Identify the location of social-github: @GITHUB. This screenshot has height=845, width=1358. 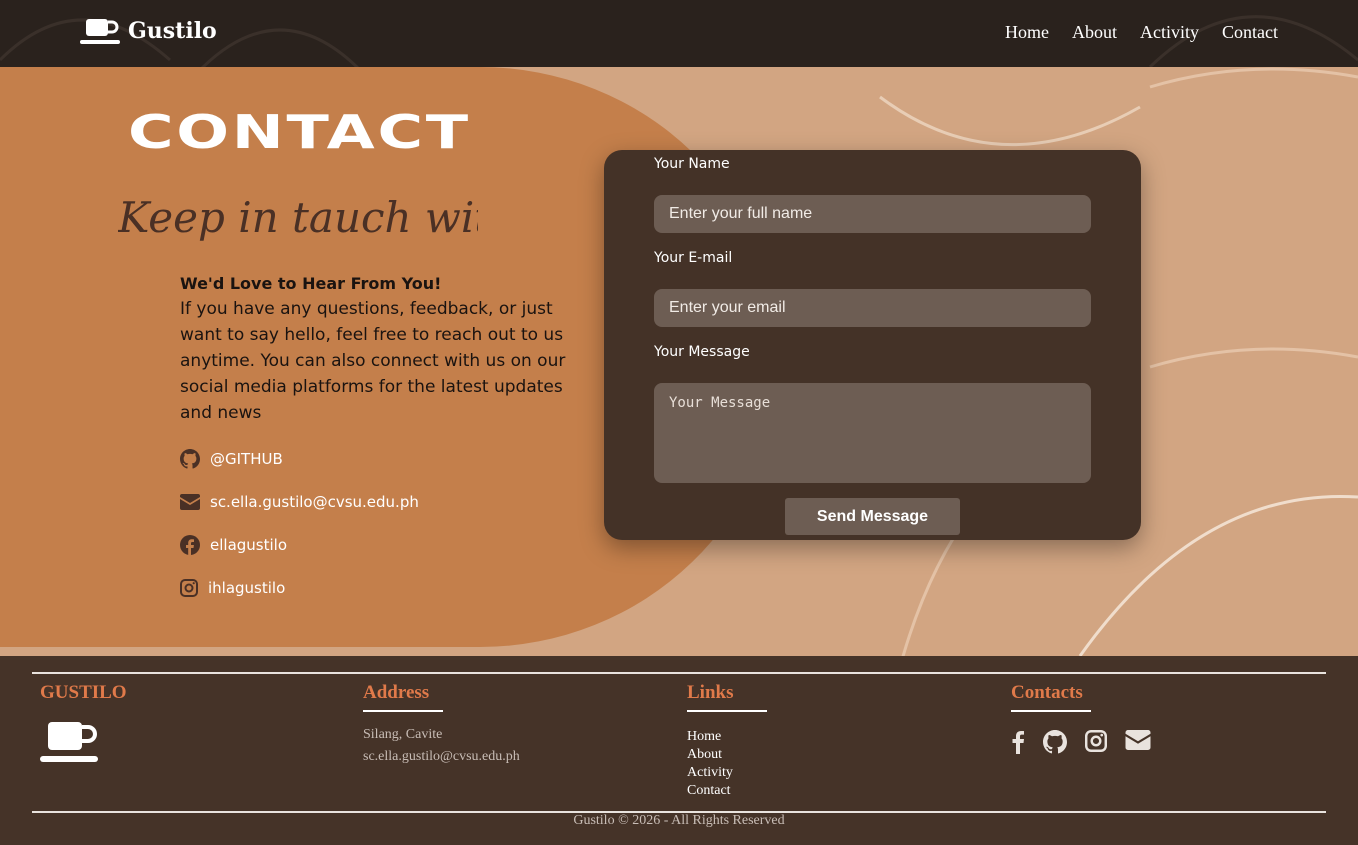
(299, 458).